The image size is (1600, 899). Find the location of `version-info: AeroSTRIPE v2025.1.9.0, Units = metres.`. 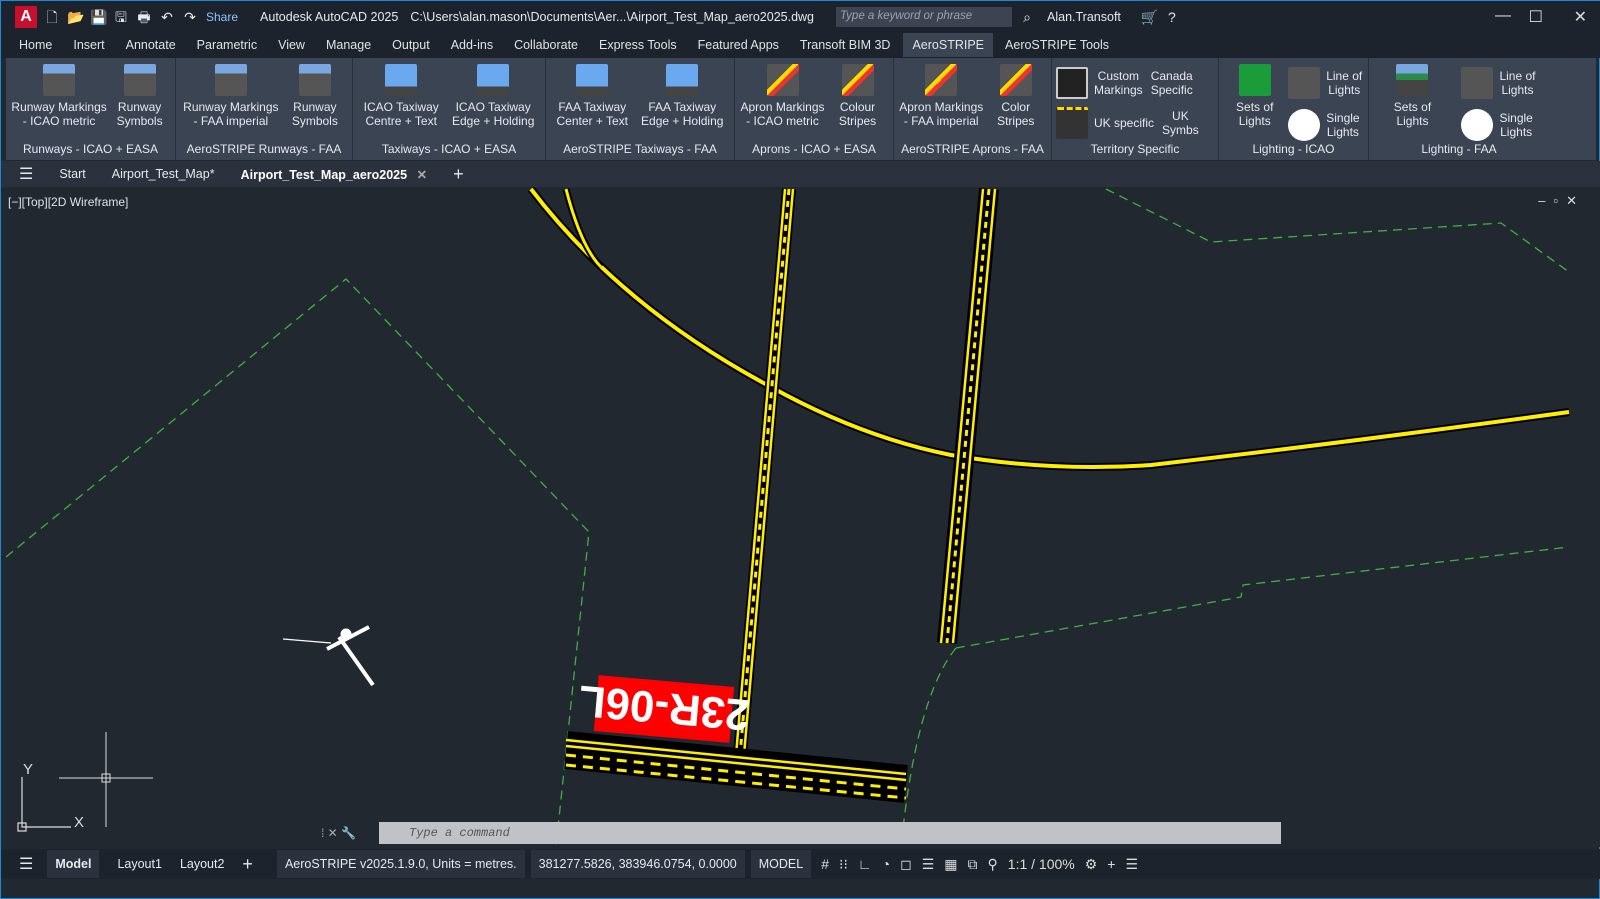

version-info: AeroSTRIPE v2025.1.9.0, Units = metres. is located at coordinates (400, 864).